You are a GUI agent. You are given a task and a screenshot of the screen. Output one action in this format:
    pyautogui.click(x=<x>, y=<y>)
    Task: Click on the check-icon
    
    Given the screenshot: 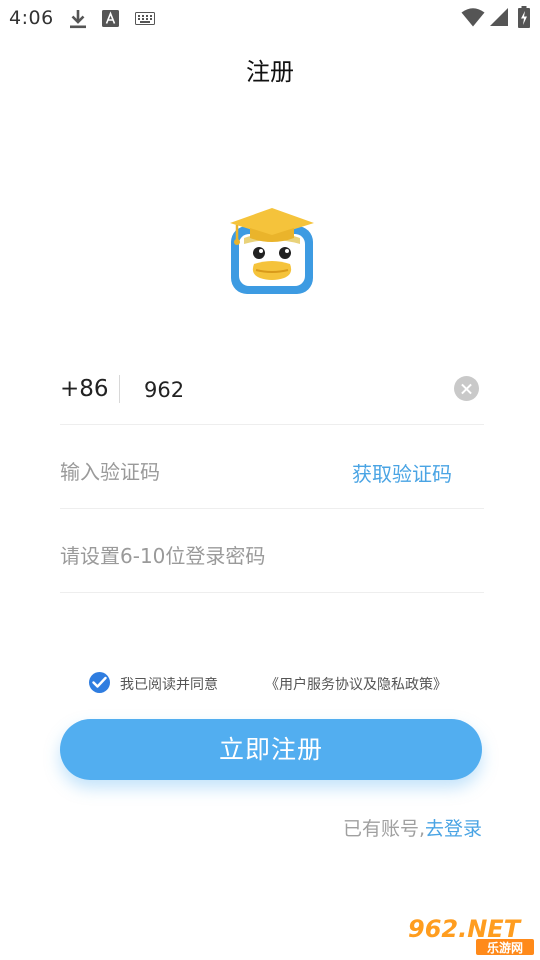 What is the action you would take?
    pyautogui.click(x=99, y=682)
    